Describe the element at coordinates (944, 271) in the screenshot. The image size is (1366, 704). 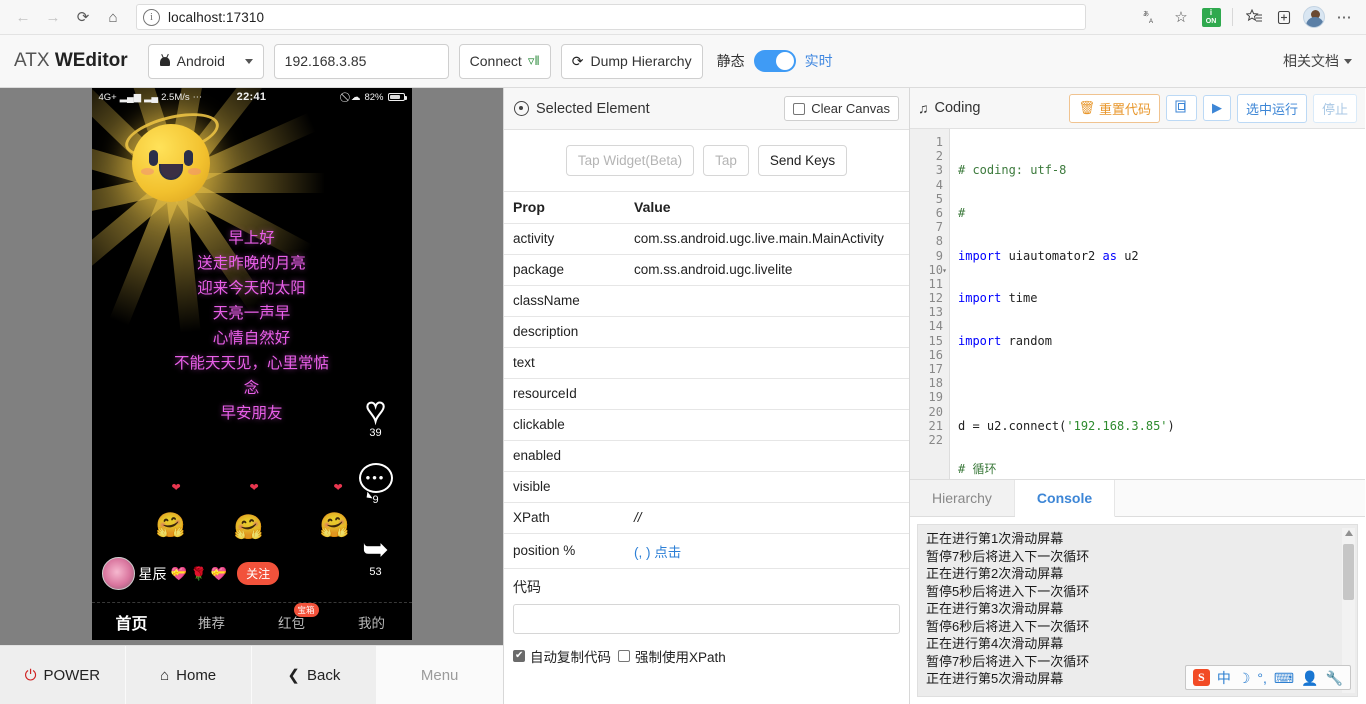
I see `fold-caret-icon: ▾` at that location.